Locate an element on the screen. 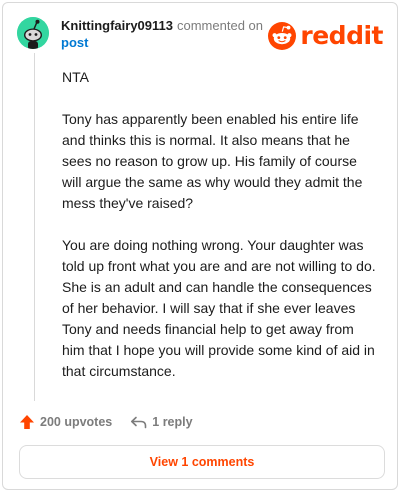  comment-paragraph: NTA is located at coordinates (75, 77).